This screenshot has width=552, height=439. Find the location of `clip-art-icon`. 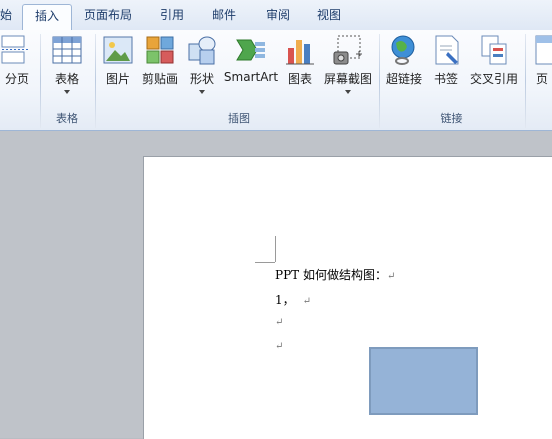

clip-art-icon is located at coordinates (160, 50).